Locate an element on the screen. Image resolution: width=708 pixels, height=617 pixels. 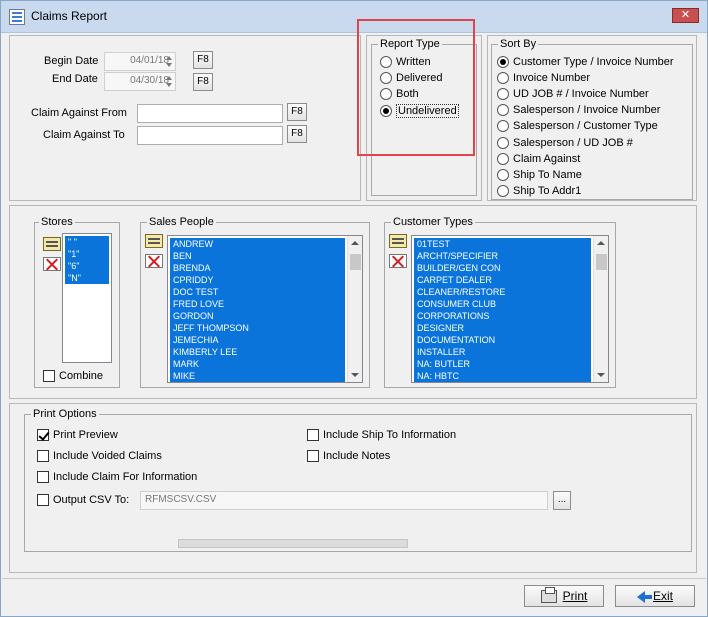
sort-invoice-number-radio: Invoice Number is located at coordinates (543, 78).